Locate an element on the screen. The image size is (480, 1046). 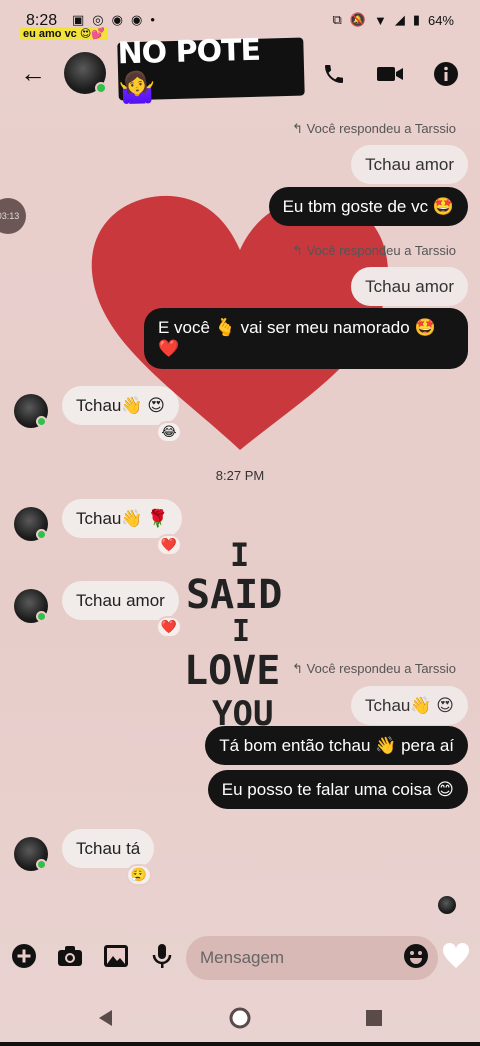
mute-icon: 🔕 is located at coordinates (357, 19).